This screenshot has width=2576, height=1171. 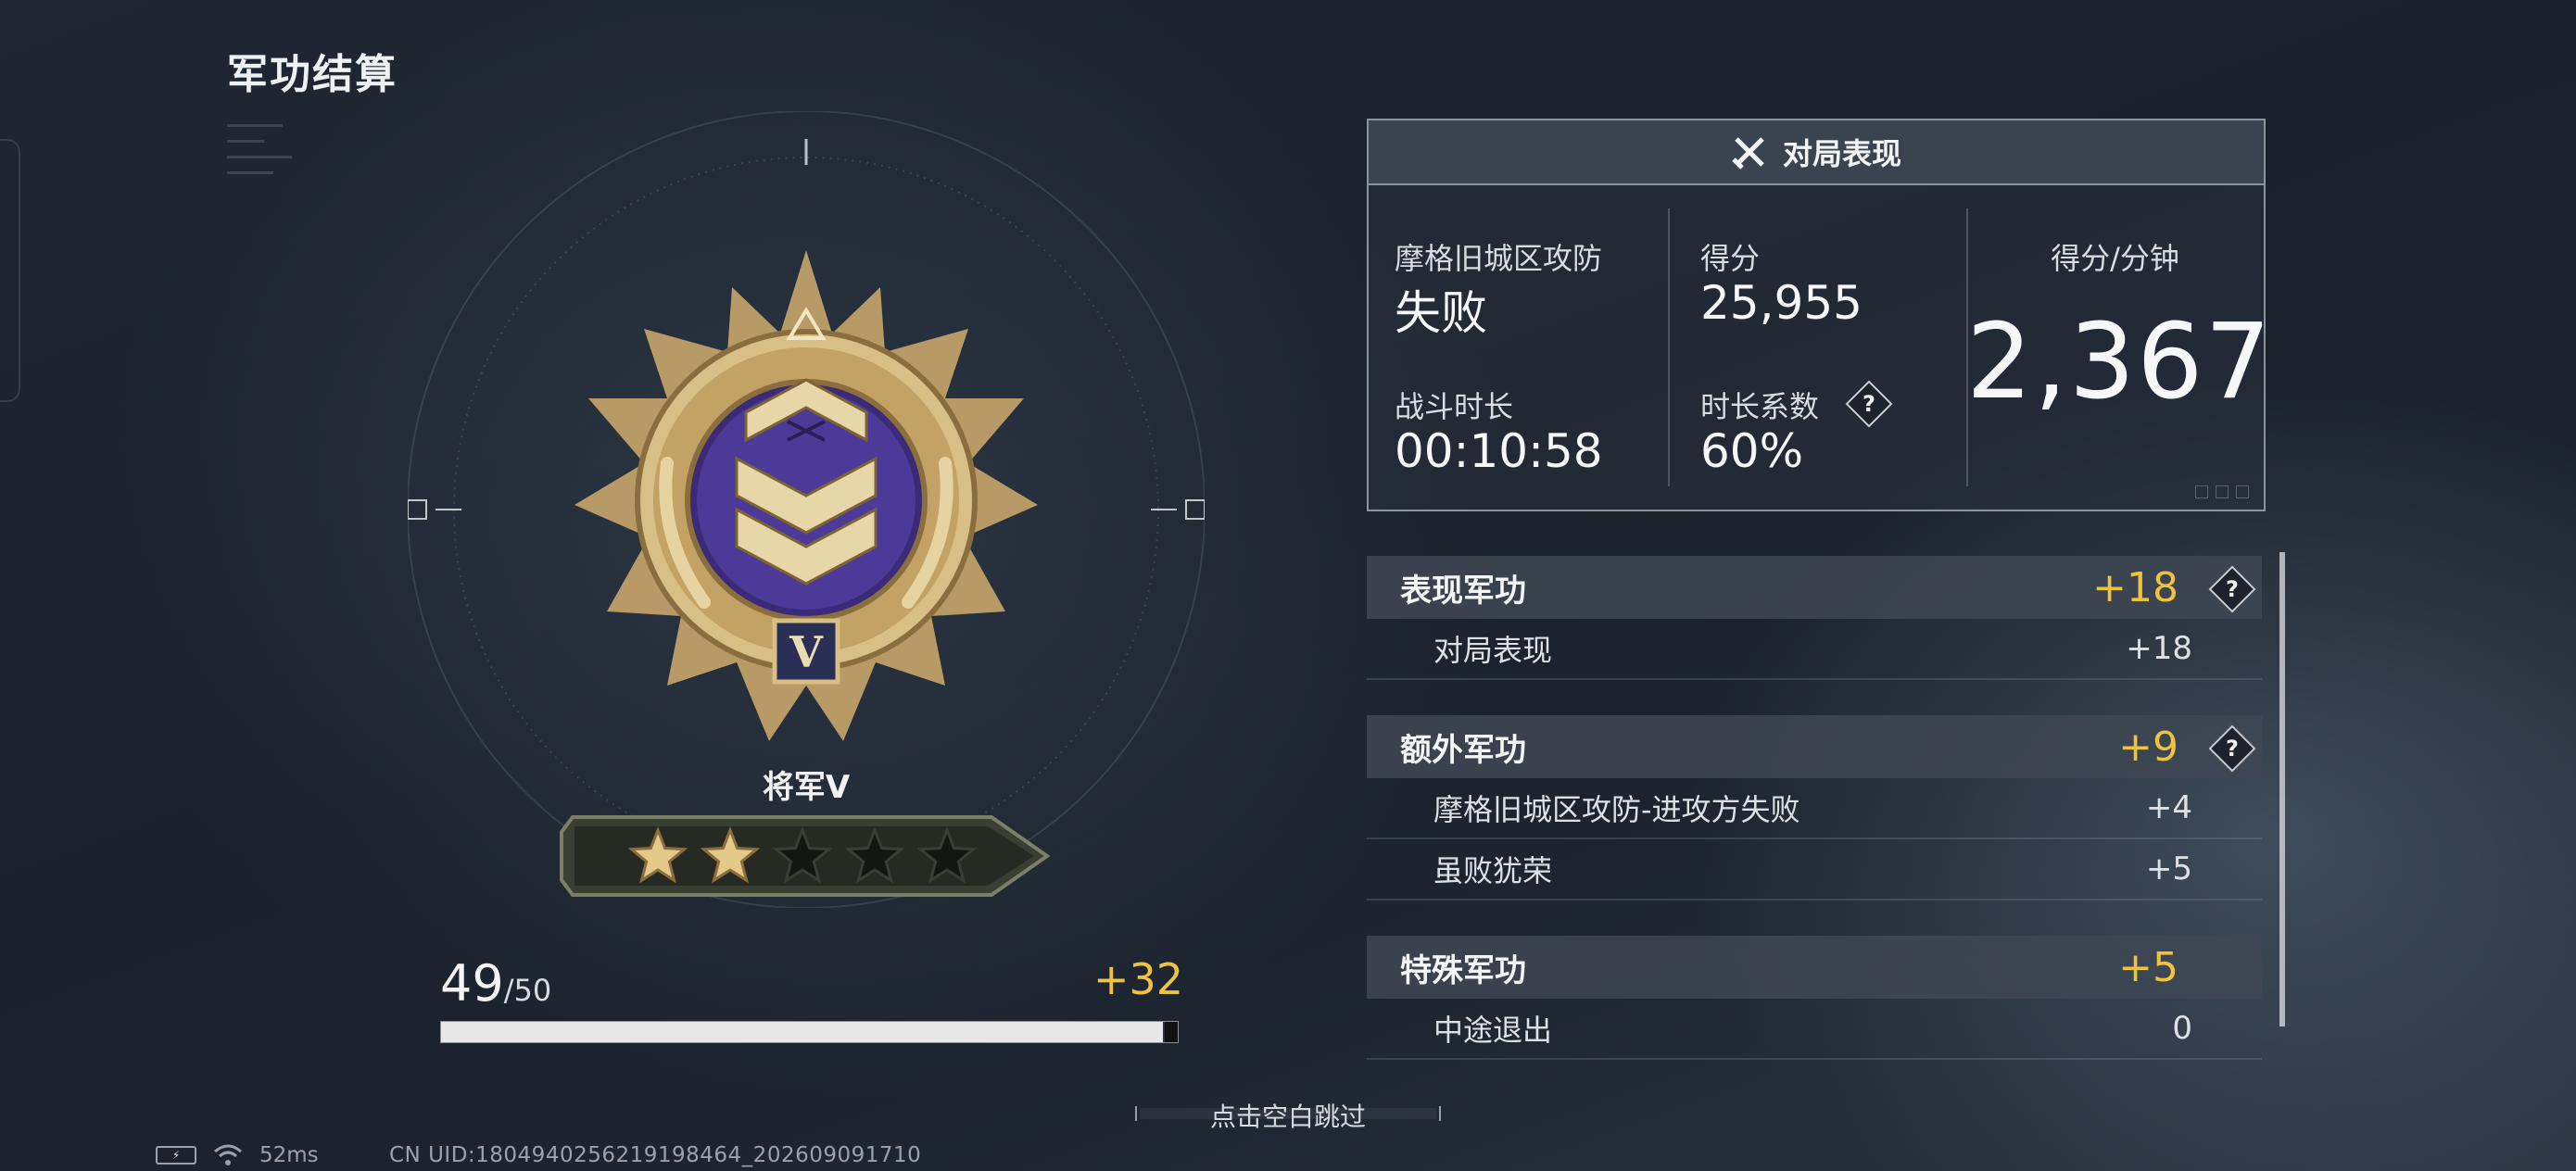 What do you see at coordinates (472, 983) in the screenshot?
I see `progress-current: 49` at bounding box center [472, 983].